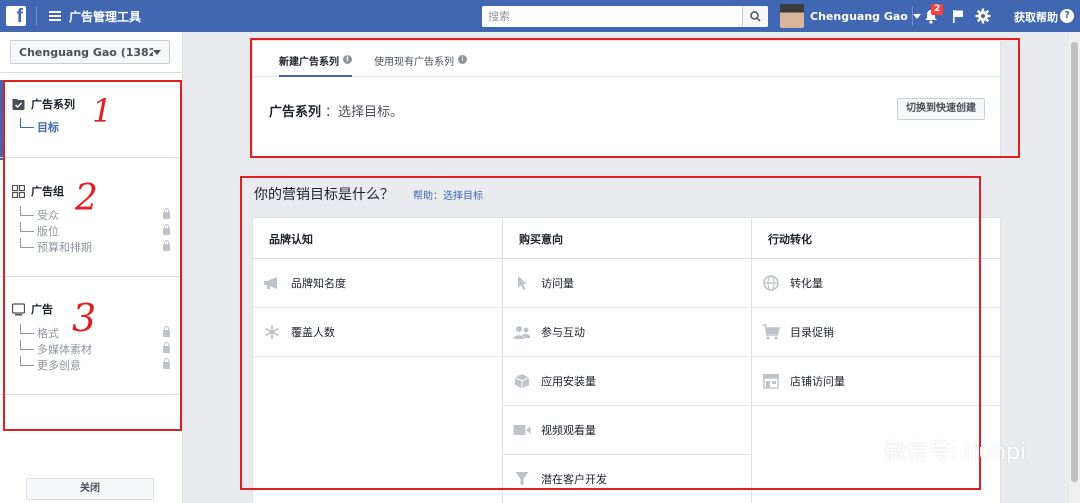 The image size is (1080, 503). Describe the element at coordinates (1036, 17) in the screenshot. I see `help-link: 获取帮助` at that location.